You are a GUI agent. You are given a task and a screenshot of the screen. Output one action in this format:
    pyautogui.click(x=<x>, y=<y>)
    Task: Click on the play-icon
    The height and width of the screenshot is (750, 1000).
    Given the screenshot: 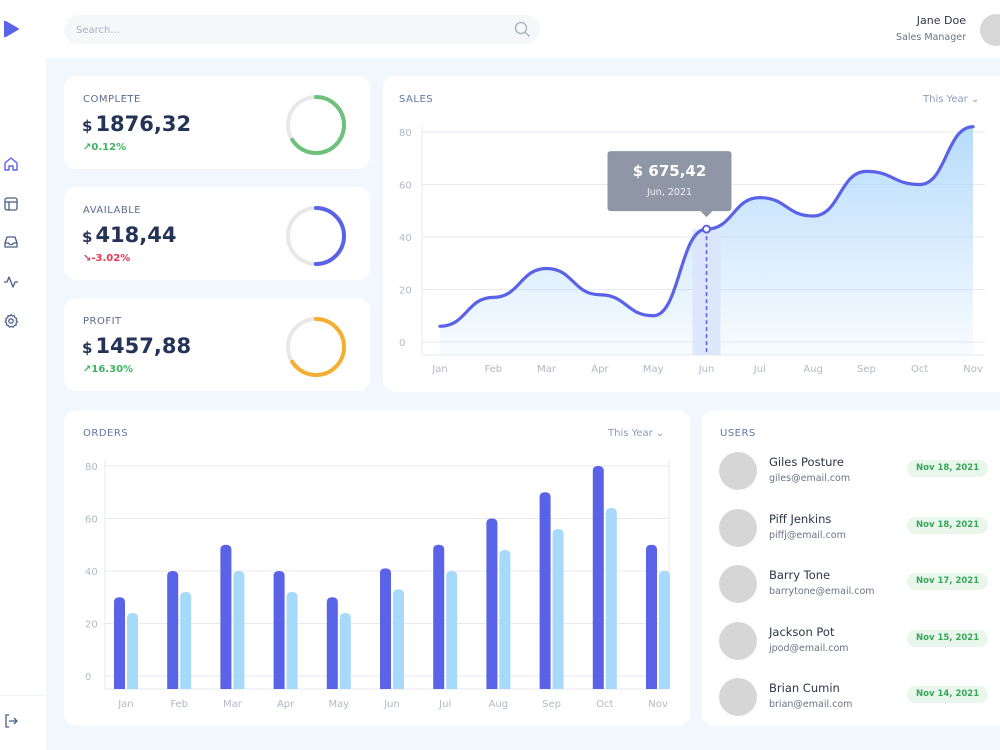 What is the action you would take?
    pyautogui.click(x=11, y=29)
    